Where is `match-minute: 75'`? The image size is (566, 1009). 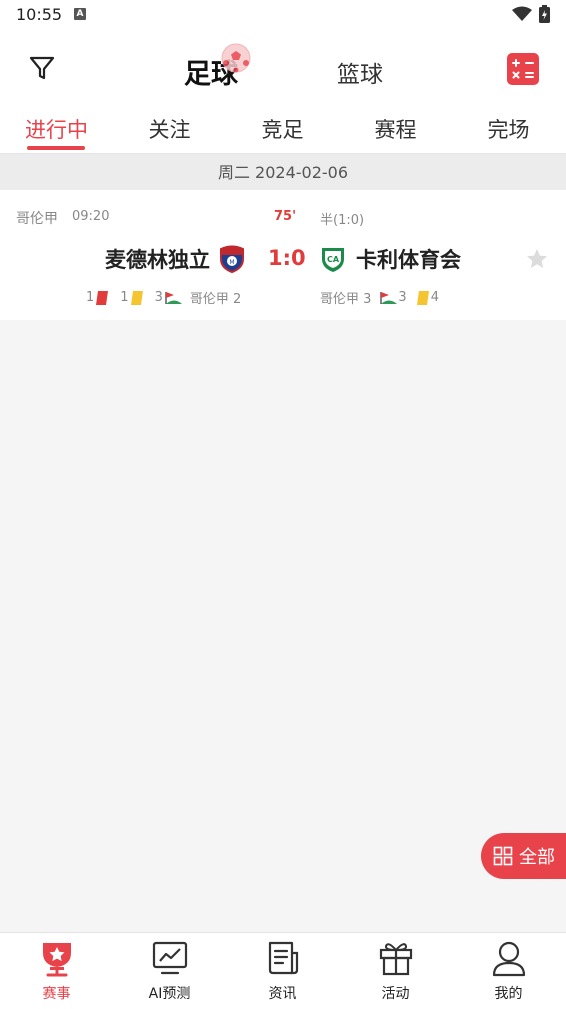
match-minute: 75' is located at coordinates (285, 216).